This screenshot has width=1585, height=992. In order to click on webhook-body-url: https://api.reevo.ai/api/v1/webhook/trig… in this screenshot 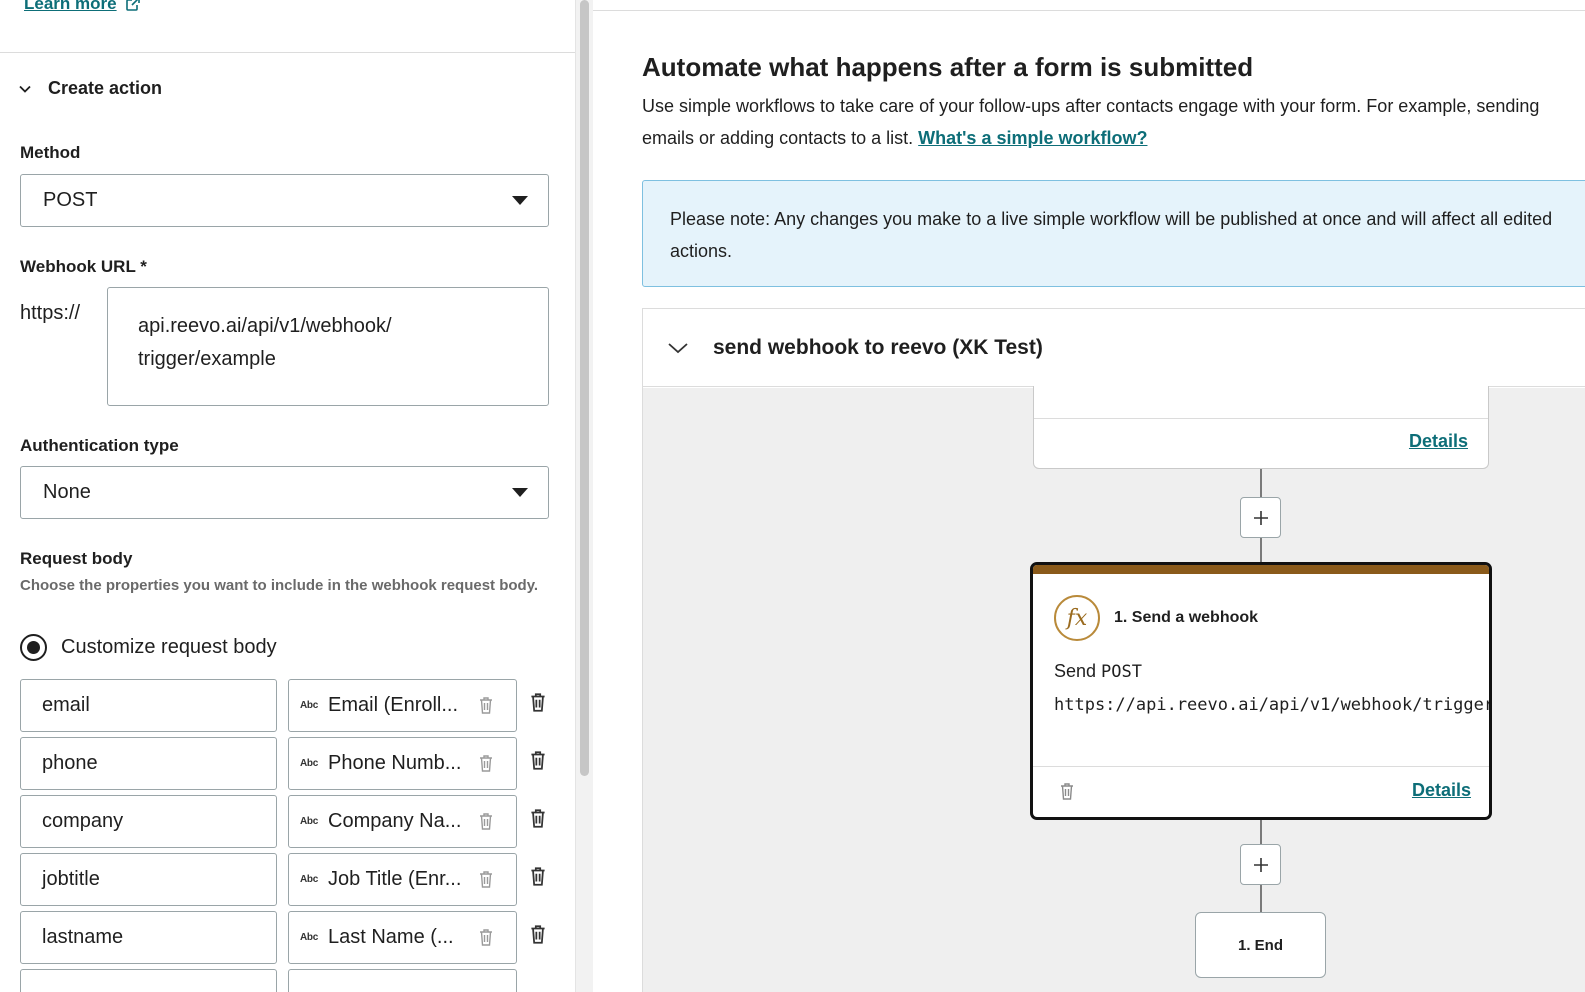, I will do `click(1271, 705)`.